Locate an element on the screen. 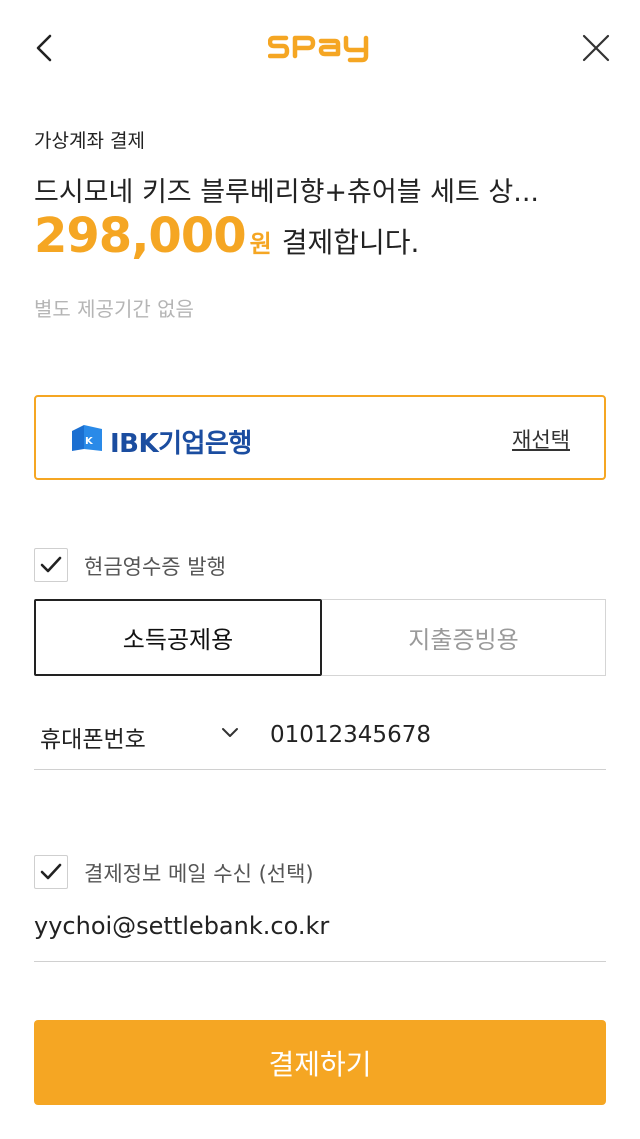 This screenshot has height=1139, width=640. chevron-left-icon is located at coordinates (44, 48).